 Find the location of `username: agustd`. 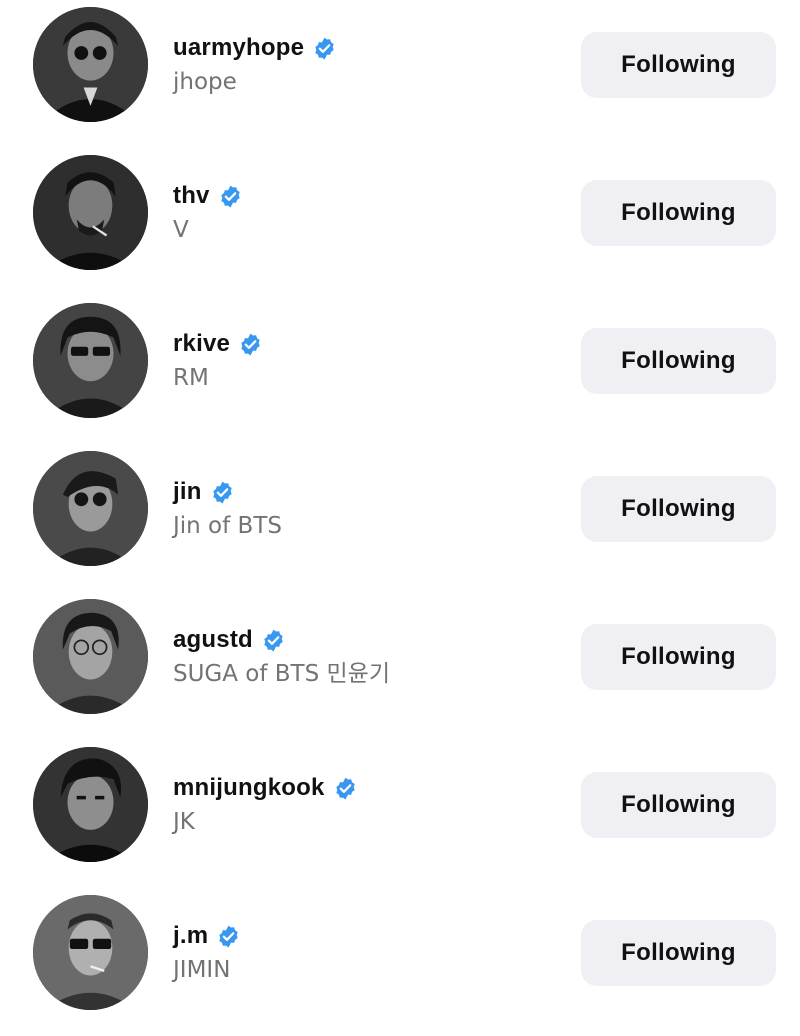

username: agustd is located at coordinates (213, 640).